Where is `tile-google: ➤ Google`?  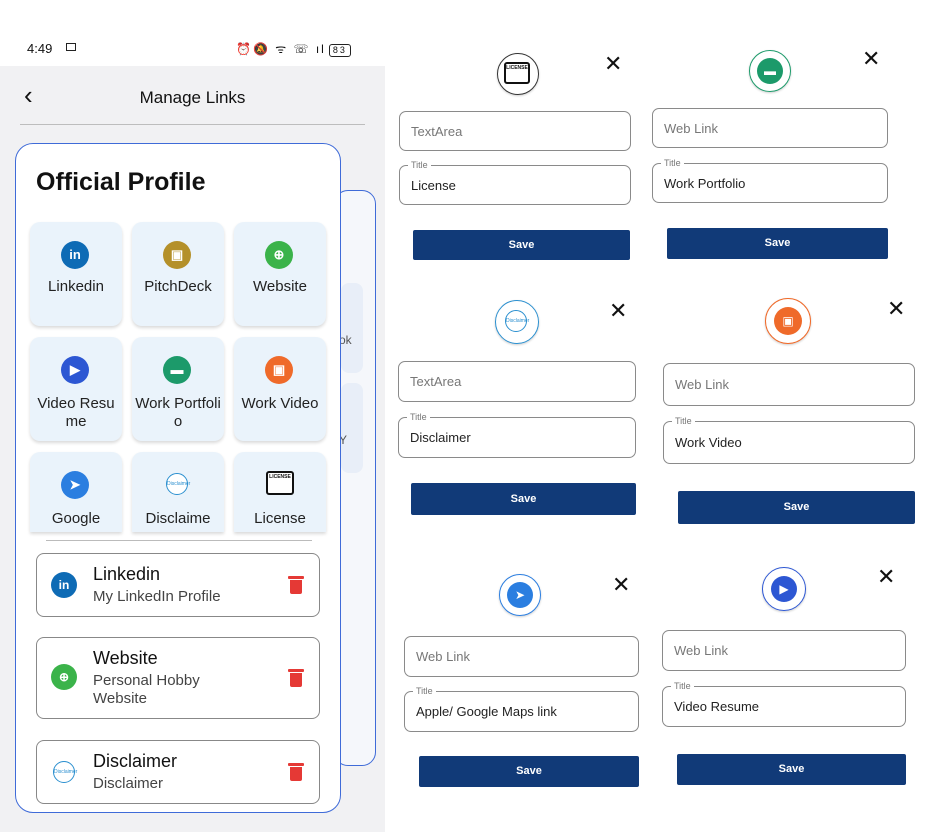
tile-google: ➤ Google is located at coordinates (76, 492).